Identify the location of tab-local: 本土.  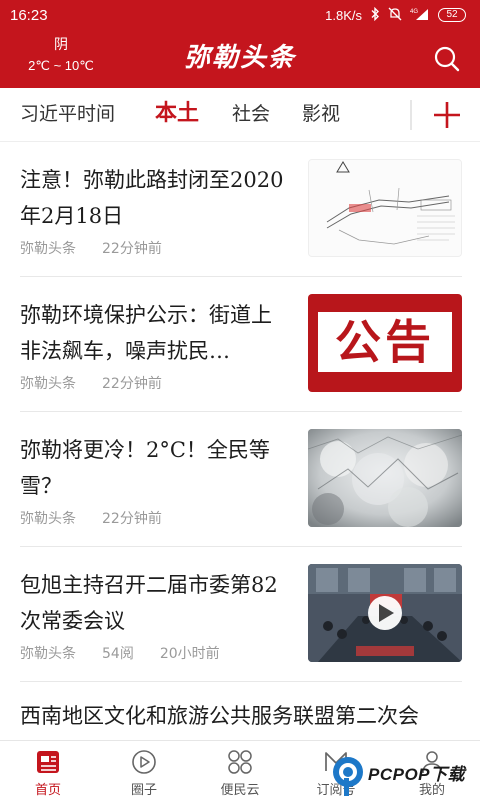
(177, 114).